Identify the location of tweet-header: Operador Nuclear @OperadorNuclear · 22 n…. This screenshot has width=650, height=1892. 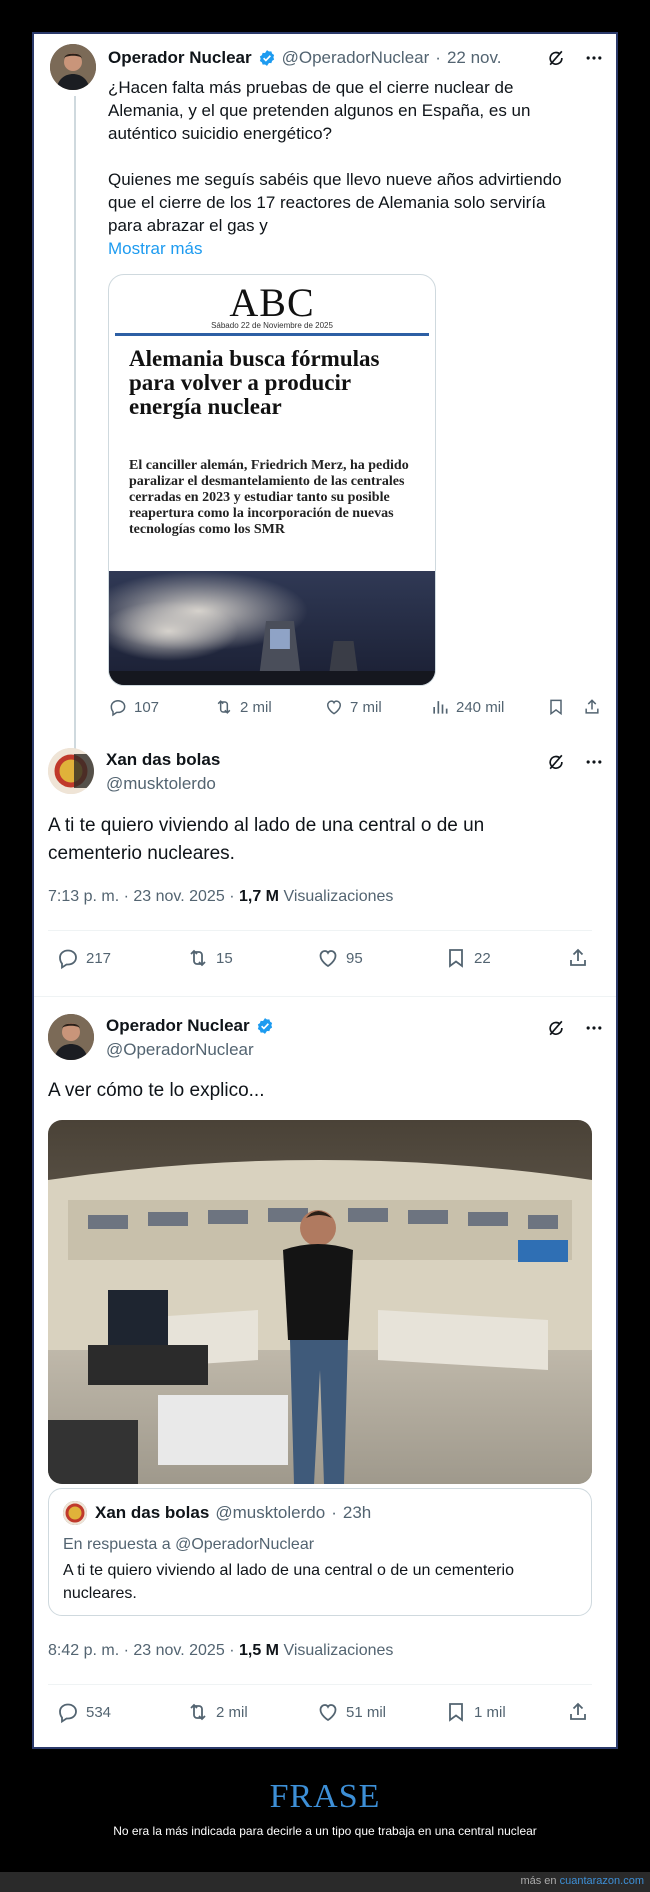
(304, 58).